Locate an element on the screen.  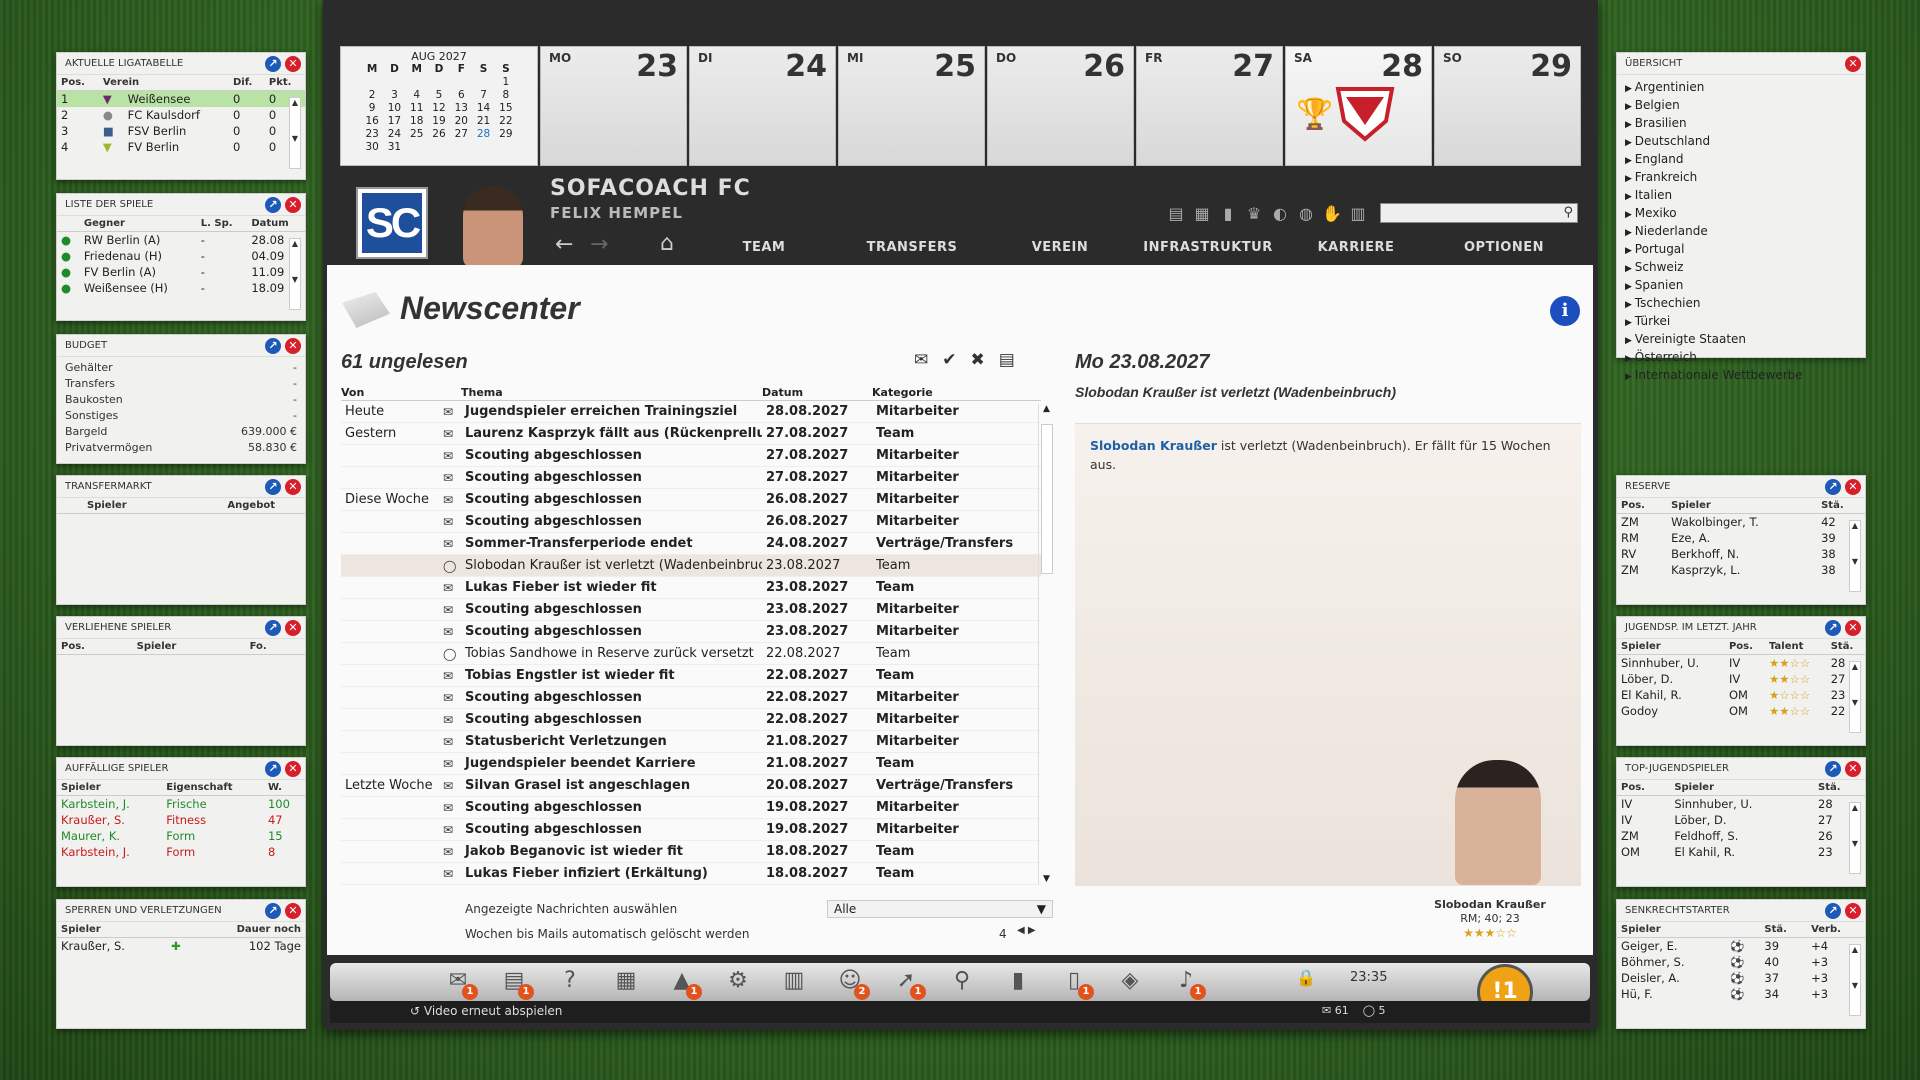
table-row: Böhmer, S. ⚽ 40 +3 is located at coordinates (1741, 962).